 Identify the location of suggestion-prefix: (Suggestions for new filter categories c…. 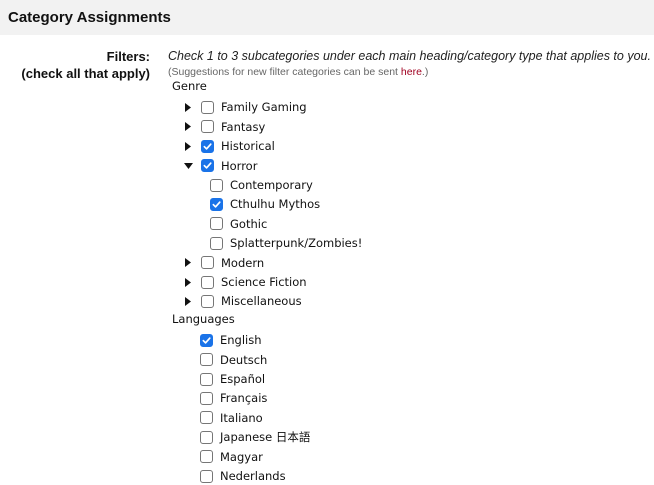
(284, 72).